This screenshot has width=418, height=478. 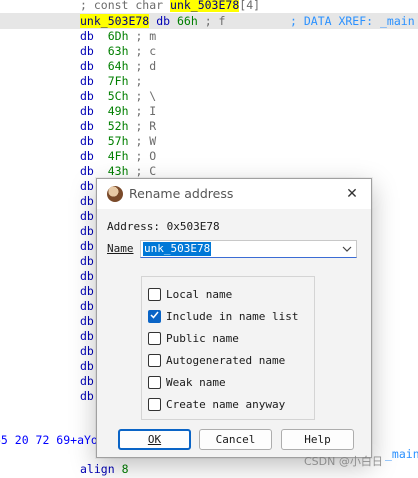 I want to click on listing-row: db 4Fh ; O, so click(x=209, y=156).